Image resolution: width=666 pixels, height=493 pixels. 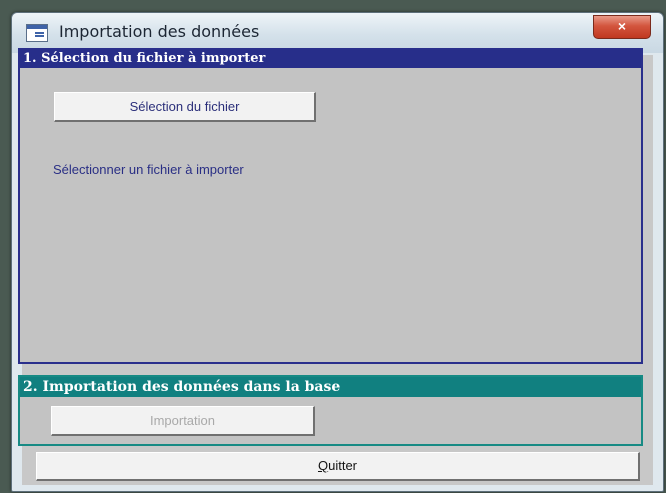 What do you see at coordinates (37, 33) in the screenshot?
I see `form-window-icon` at bounding box center [37, 33].